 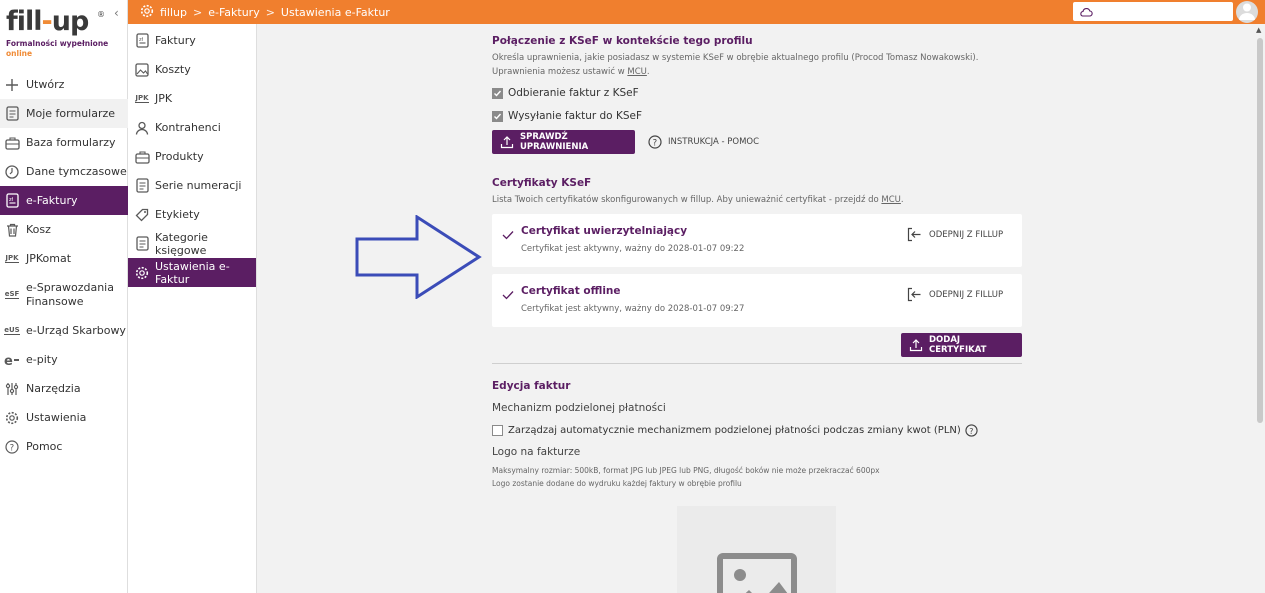 What do you see at coordinates (192, 69) in the screenshot?
I see `subnav-item-koszty: Koszty` at bounding box center [192, 69].